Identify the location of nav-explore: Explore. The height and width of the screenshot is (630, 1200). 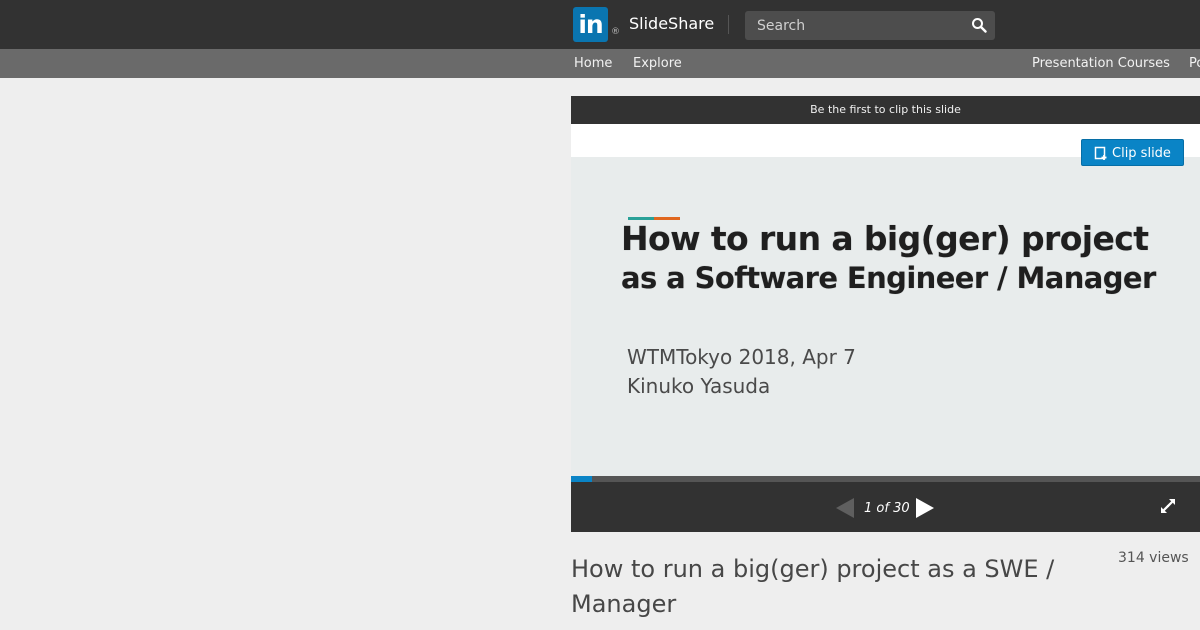
(657, 63).